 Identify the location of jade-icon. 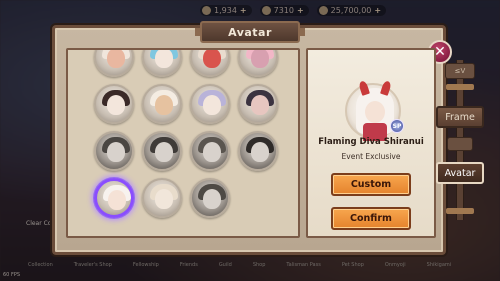
(266, 10).